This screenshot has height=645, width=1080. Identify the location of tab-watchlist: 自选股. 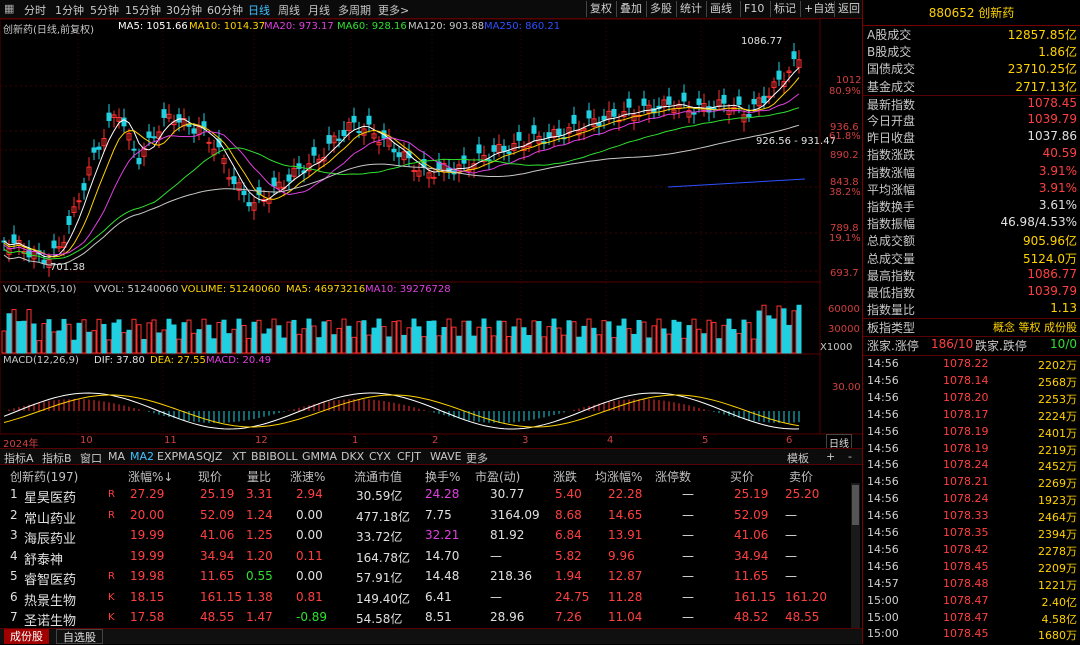
(79, 636).